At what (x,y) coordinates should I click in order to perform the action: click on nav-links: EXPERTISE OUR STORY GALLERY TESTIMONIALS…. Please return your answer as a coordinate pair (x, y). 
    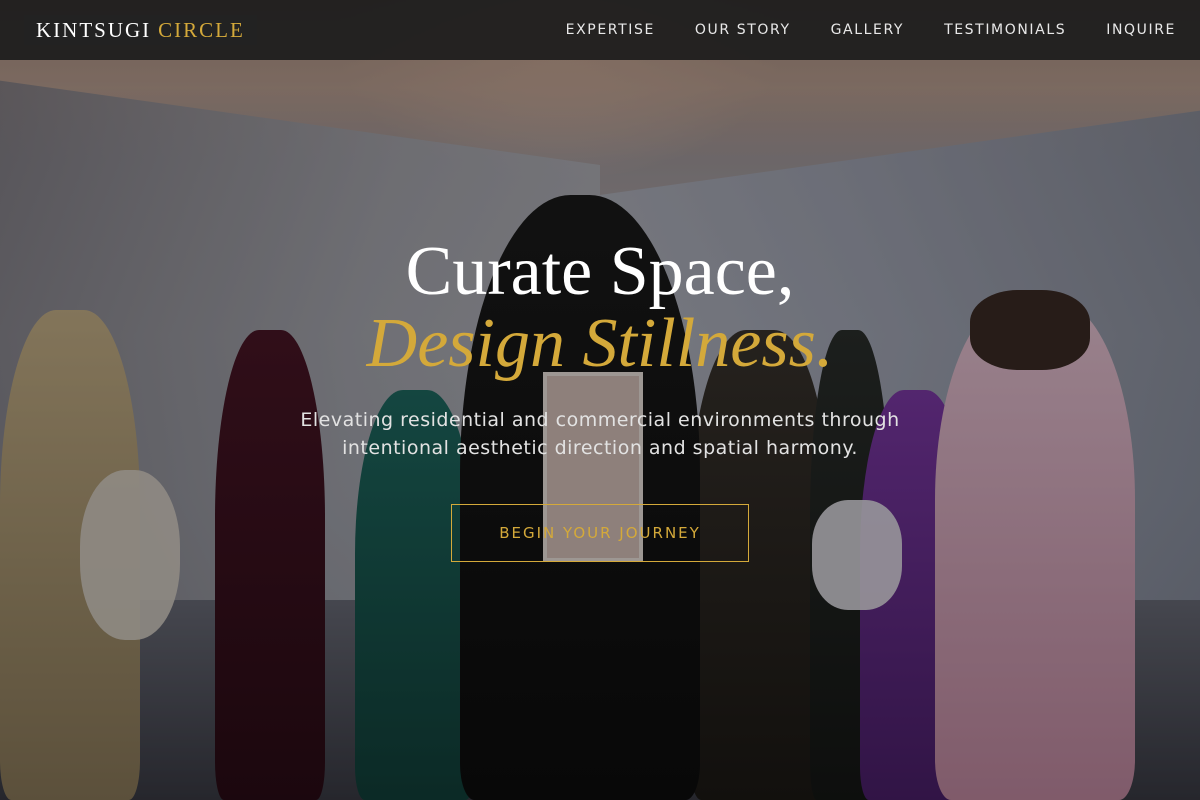
    Looking at the image, I should click on (871, 30).